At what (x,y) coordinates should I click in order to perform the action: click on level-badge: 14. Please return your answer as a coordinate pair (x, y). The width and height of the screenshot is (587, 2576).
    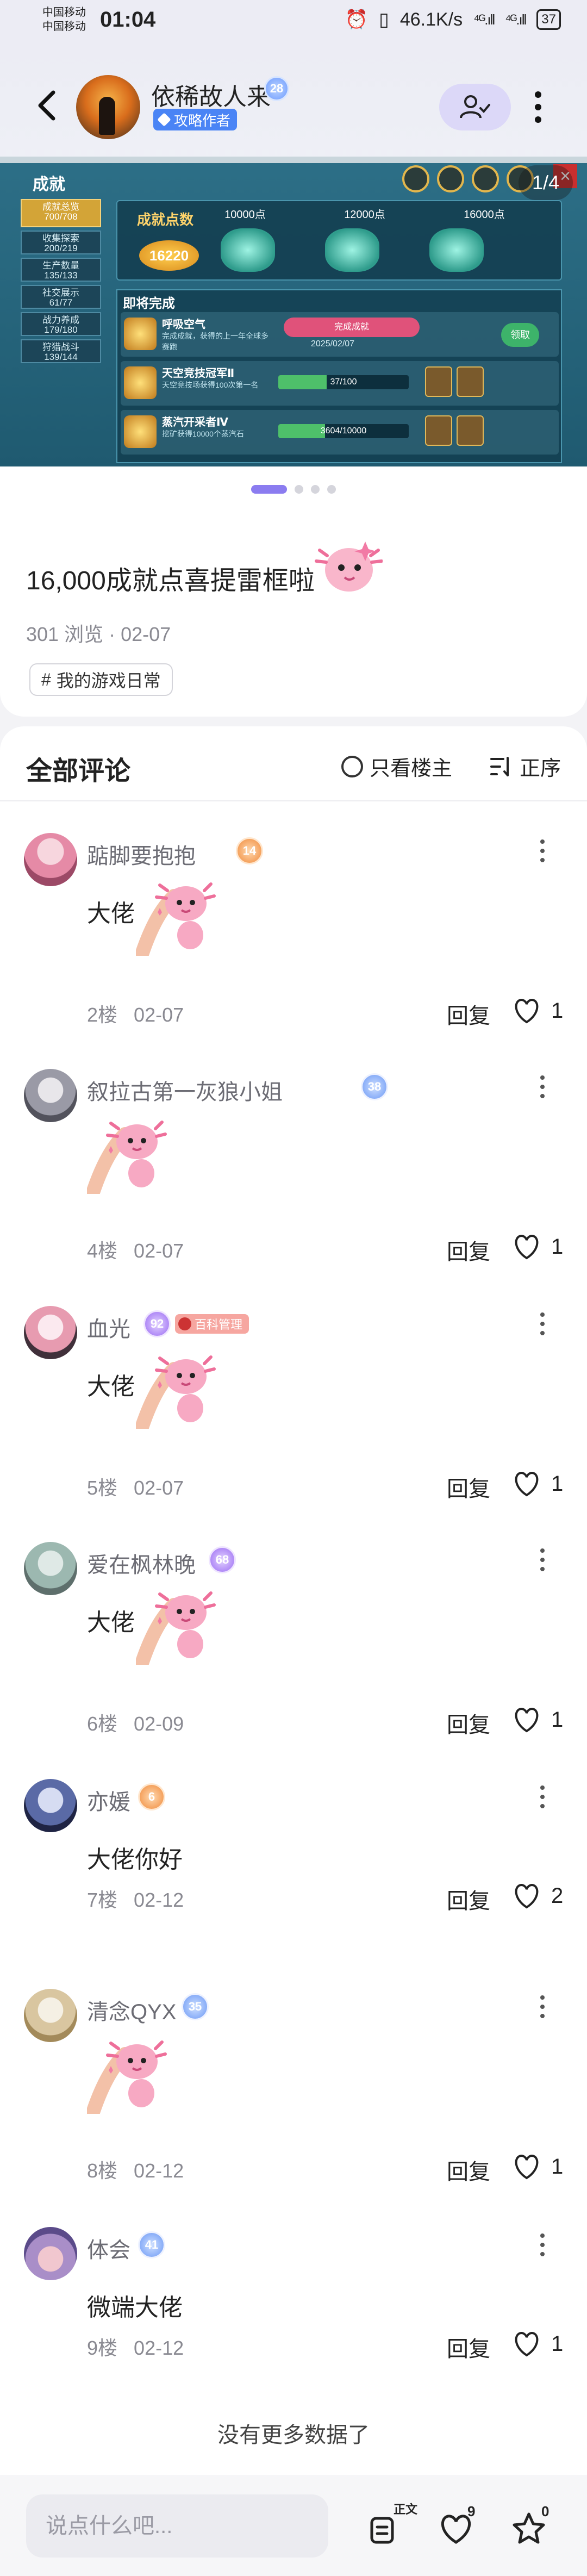
    Looking at the image, I should click on (249, 850).